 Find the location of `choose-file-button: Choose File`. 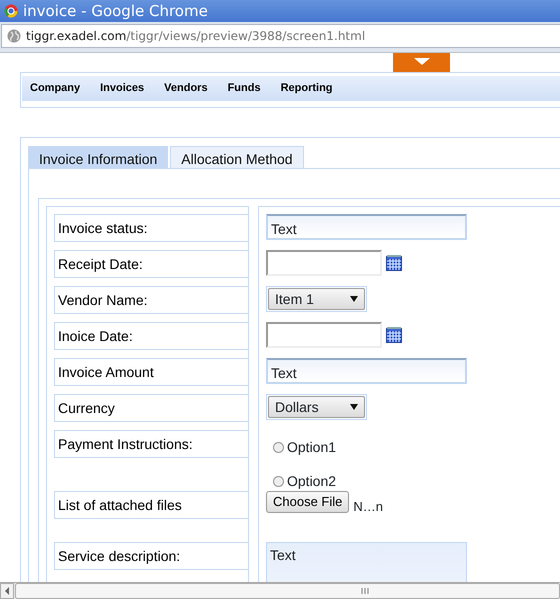

choose-file-button: Choose File is located at coordinates (308, 502).